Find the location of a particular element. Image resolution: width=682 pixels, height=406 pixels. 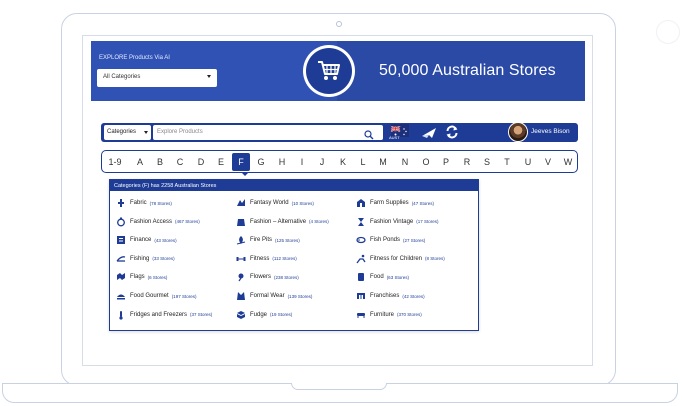

letter-w: W is located at coordinates (568, 162).